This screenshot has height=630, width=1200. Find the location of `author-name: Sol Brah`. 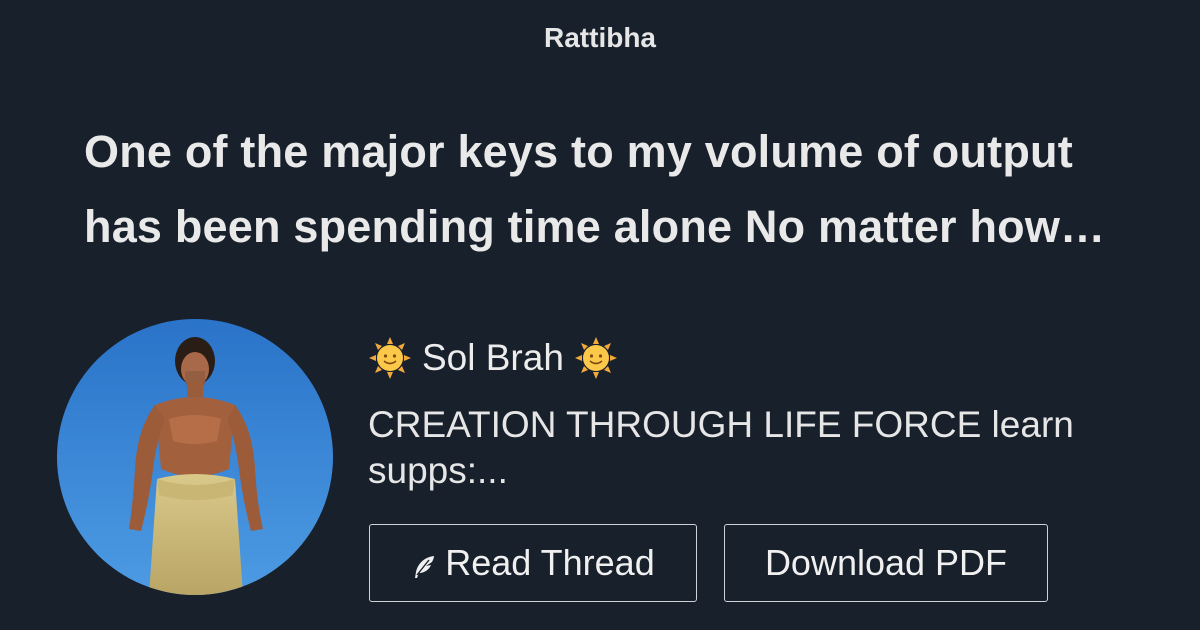

author-name: Sol Brah is located at coordinates (493, 357).